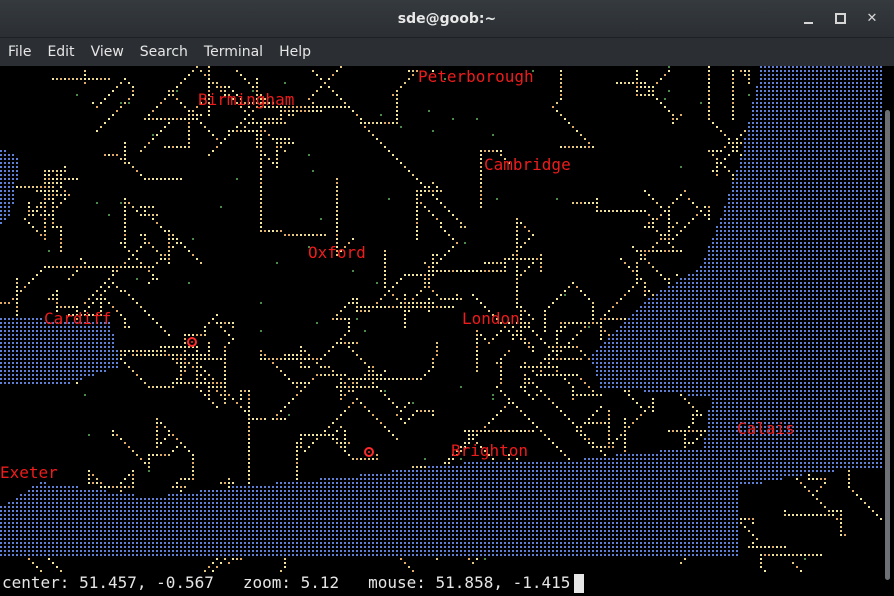  Describe the element at coordinates (78, 318) in the screenshot. I see `city-label-cardiff: Cardiff` at that location.